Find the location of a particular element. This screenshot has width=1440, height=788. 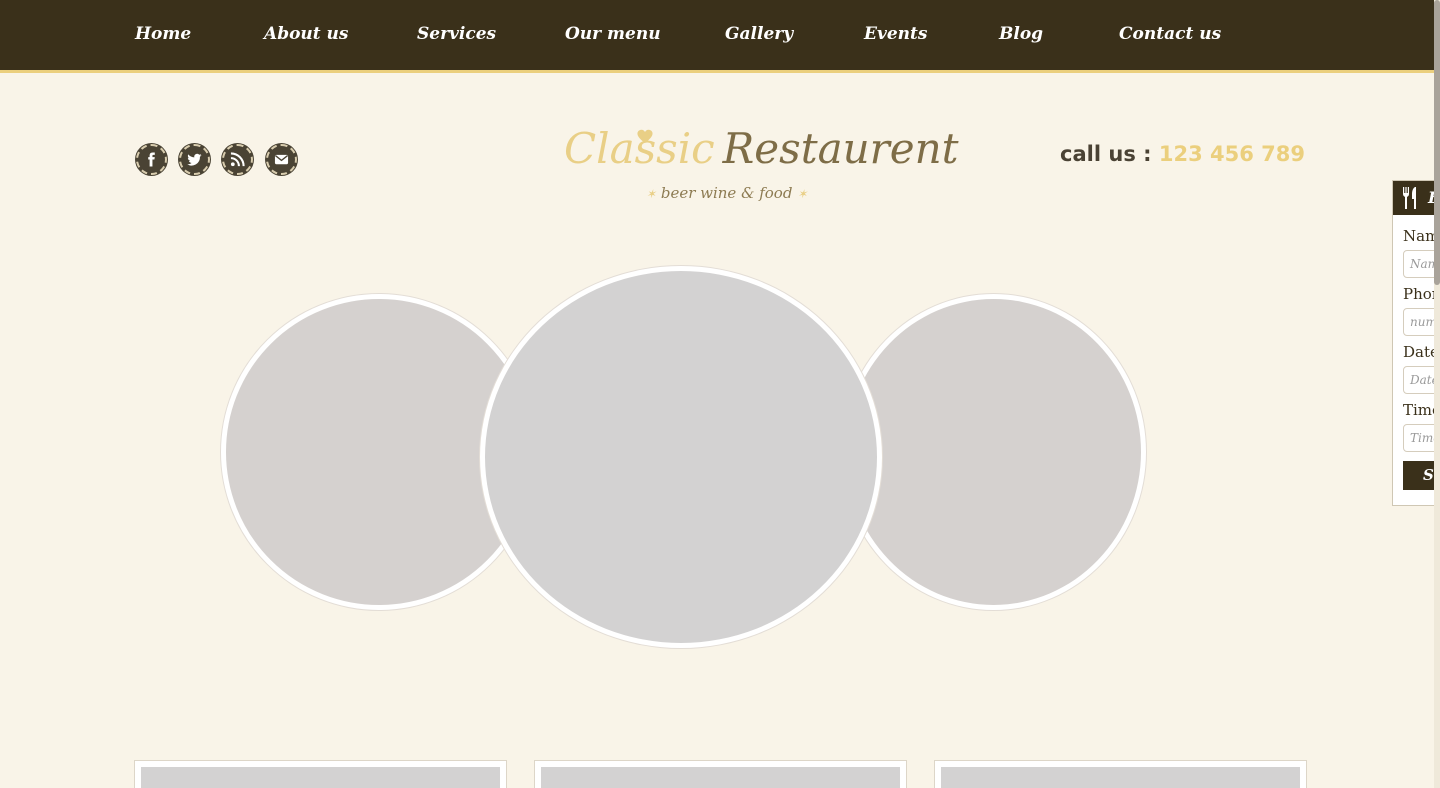

scrollbar-thumb is located at coordinates (1437, 142).